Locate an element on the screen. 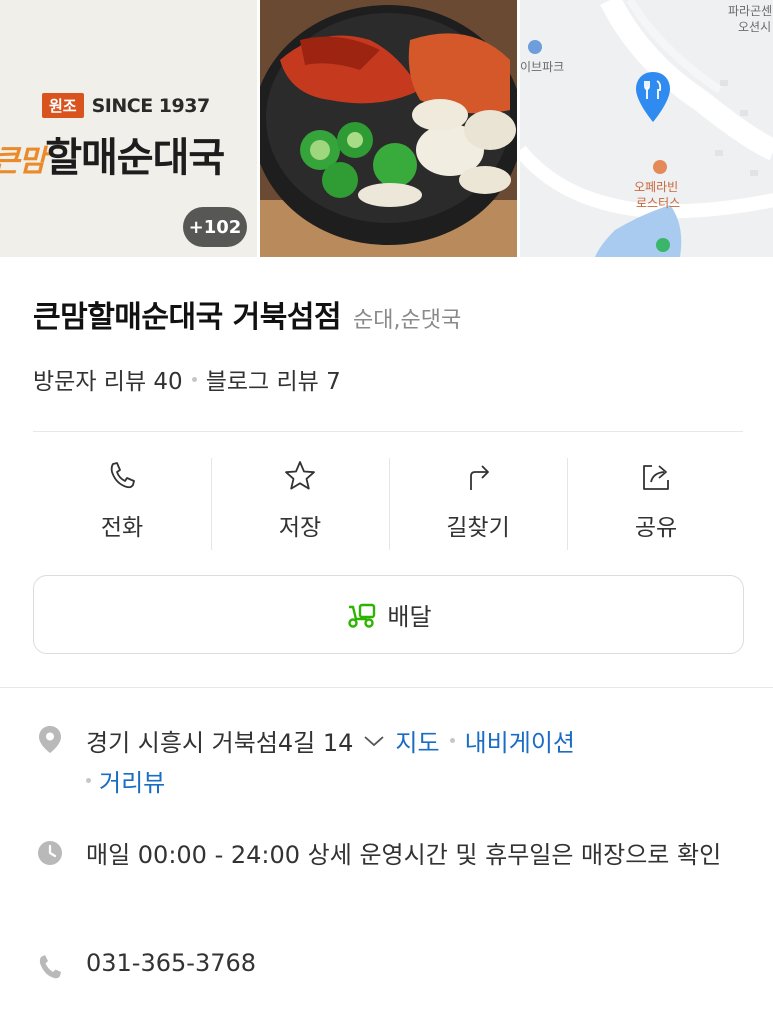 This screenshot has height=1015, width=773. chevron-down-icon is located at coordinates (374, 741).